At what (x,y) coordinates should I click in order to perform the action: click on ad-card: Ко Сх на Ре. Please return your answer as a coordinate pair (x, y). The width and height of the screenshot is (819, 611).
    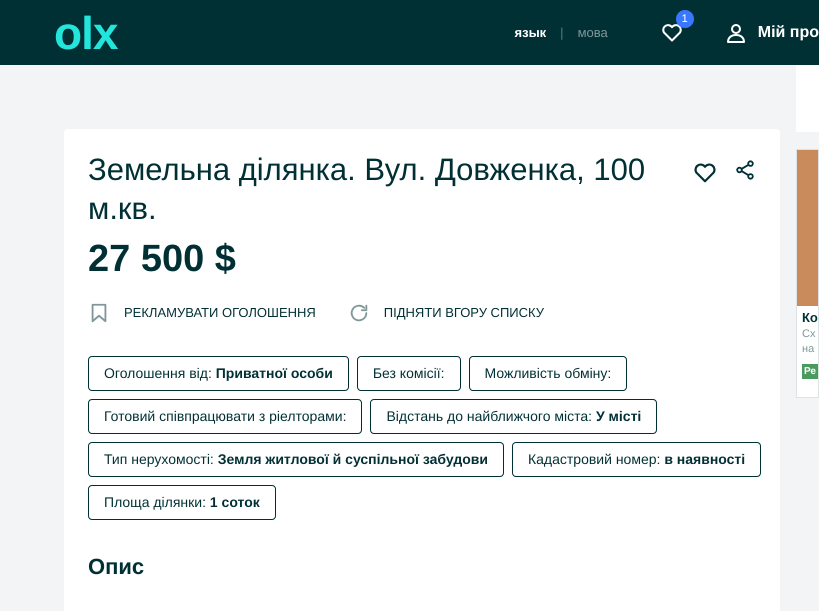
    Looking at the image, I should click on (807, 273).